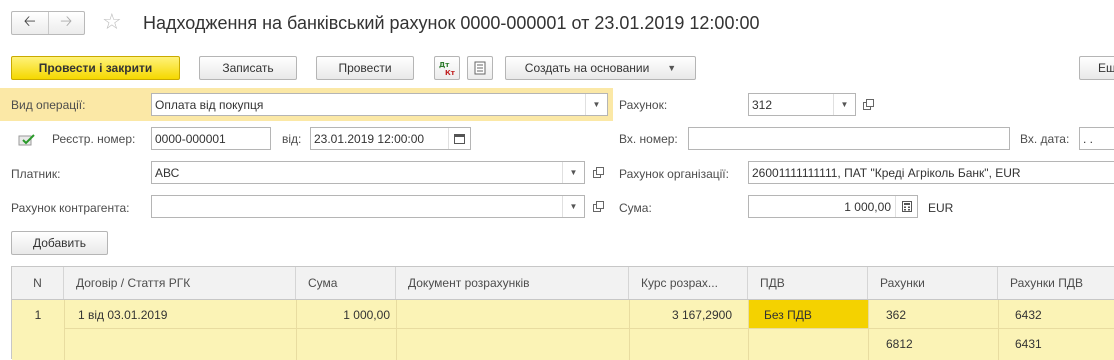 This screenshot has height=360, width=1114. Describe the element at coordinates (701, 315) in the screenshot. I see `cell-rate: 3 167,2900` at that location.